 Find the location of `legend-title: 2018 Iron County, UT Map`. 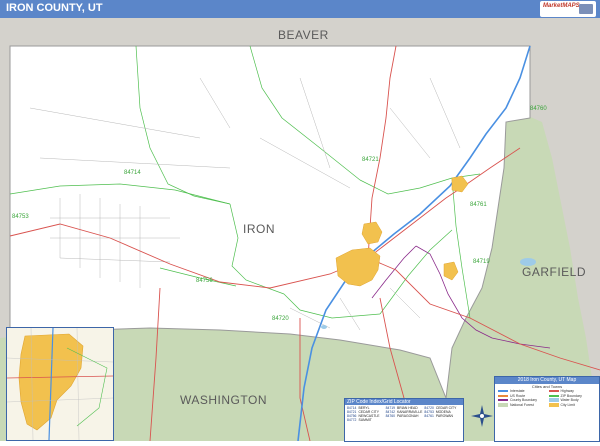

legend-title: 2018 Iron County, UT Map is located at coordinates (547, 380).